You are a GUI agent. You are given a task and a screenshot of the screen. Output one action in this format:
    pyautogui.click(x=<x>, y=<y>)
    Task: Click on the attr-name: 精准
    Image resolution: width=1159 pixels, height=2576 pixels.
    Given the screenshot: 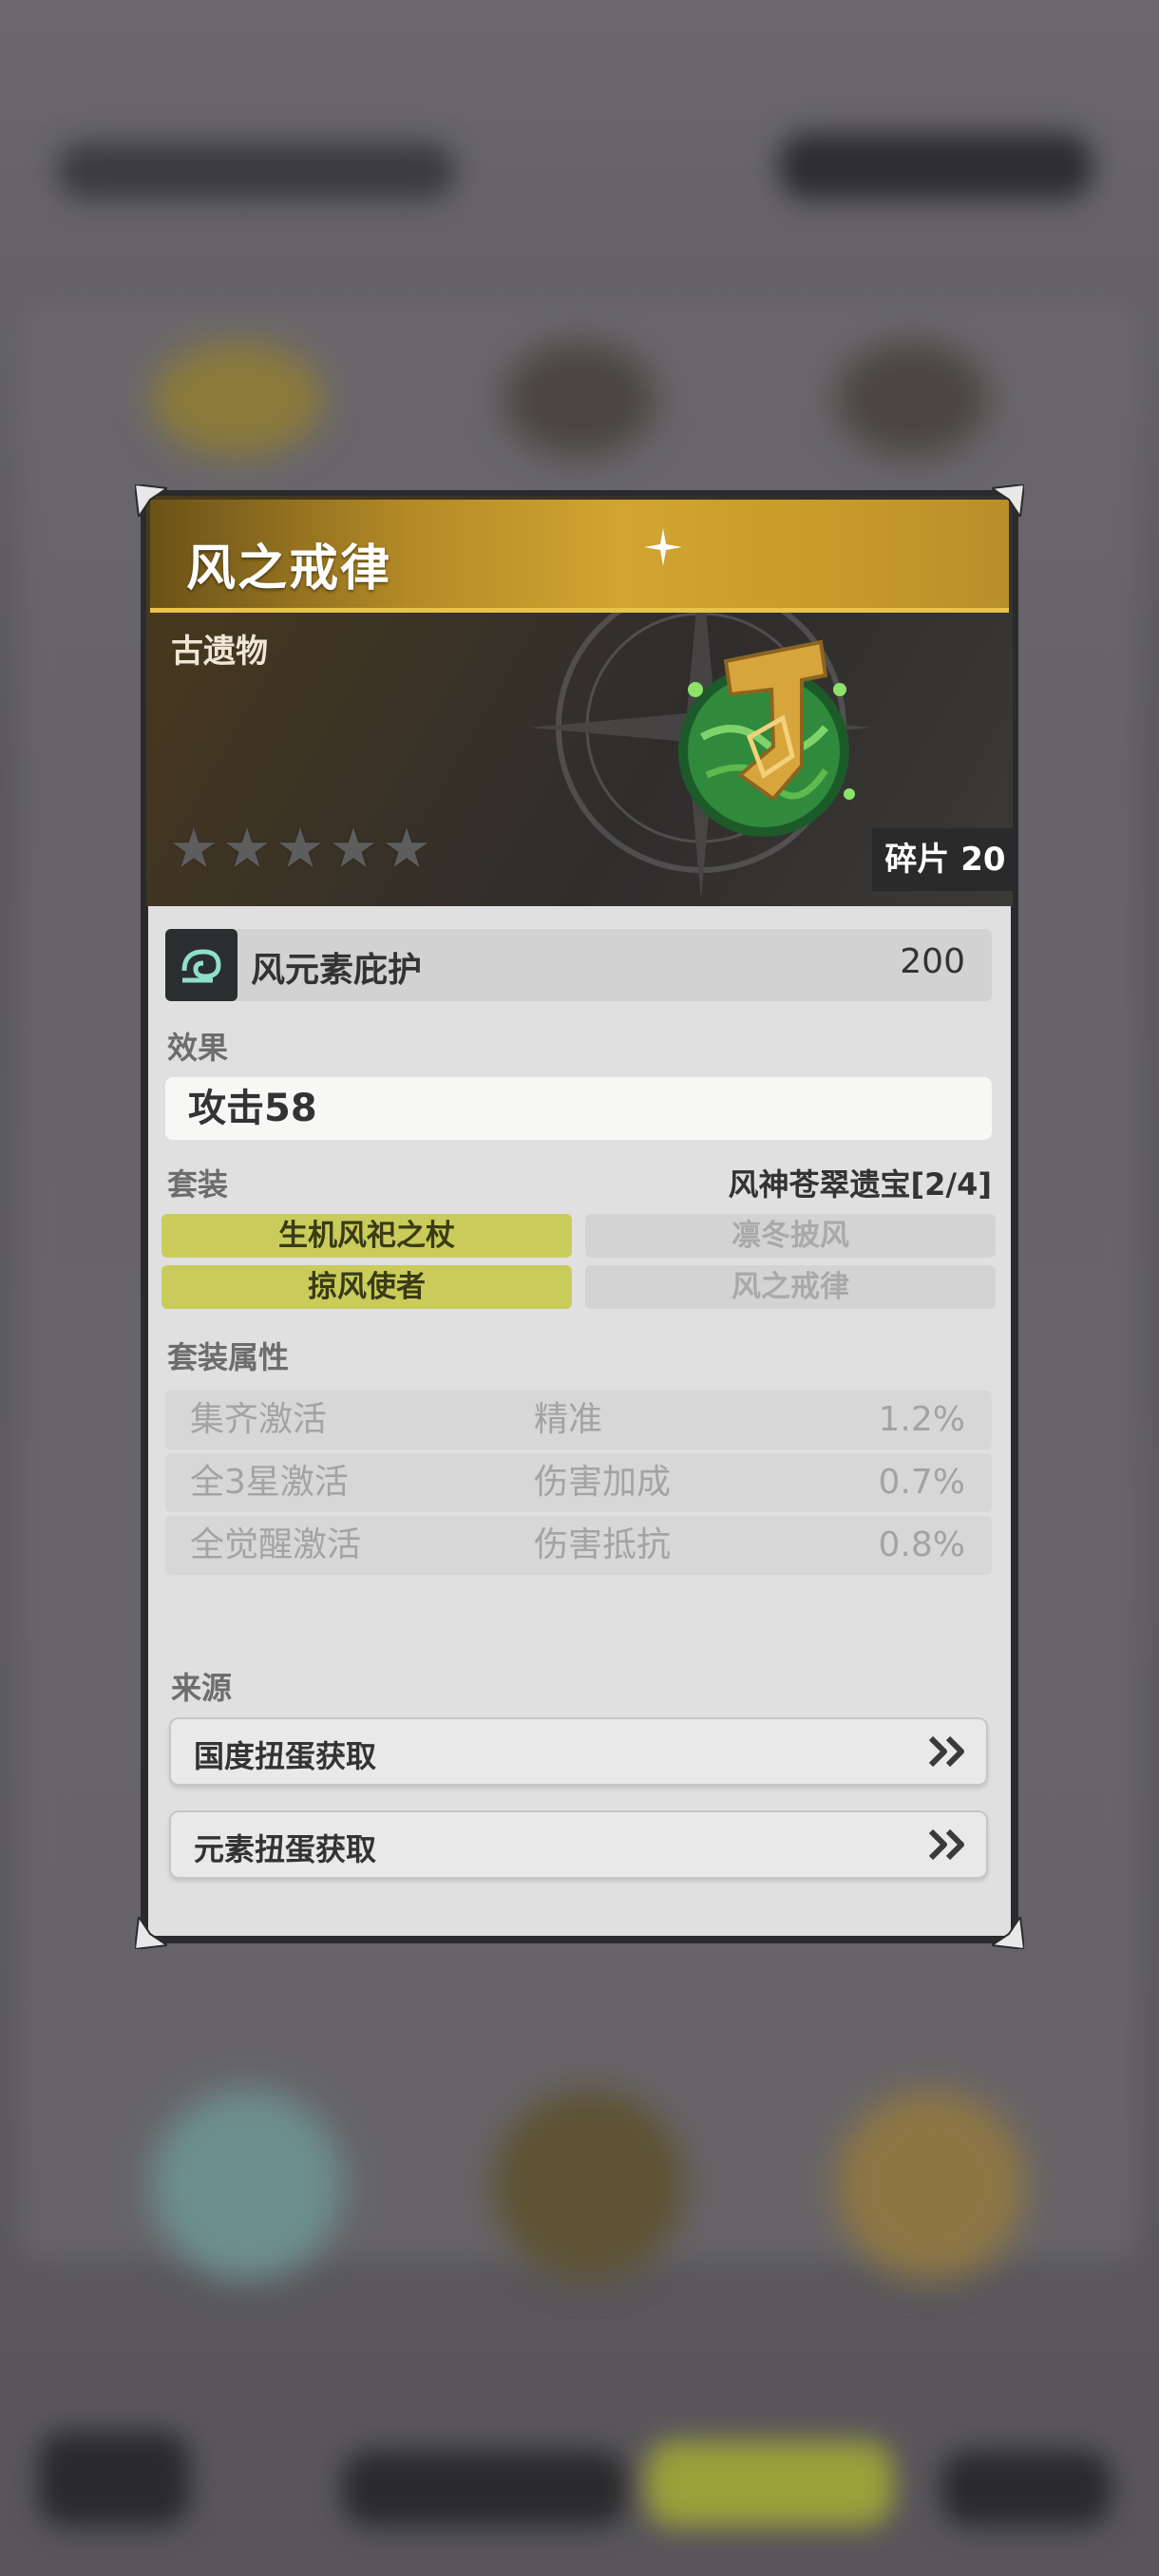 What is the action you would take?
    pyautogui.click(x=568, y=1419)
    